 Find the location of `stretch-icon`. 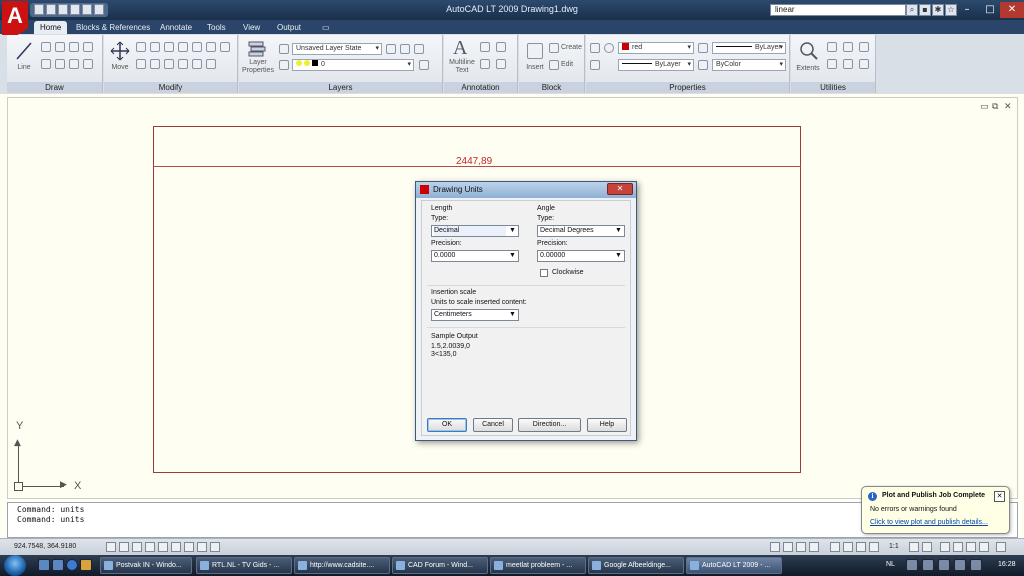

stretch-icon is located at coordinates (211, 47).